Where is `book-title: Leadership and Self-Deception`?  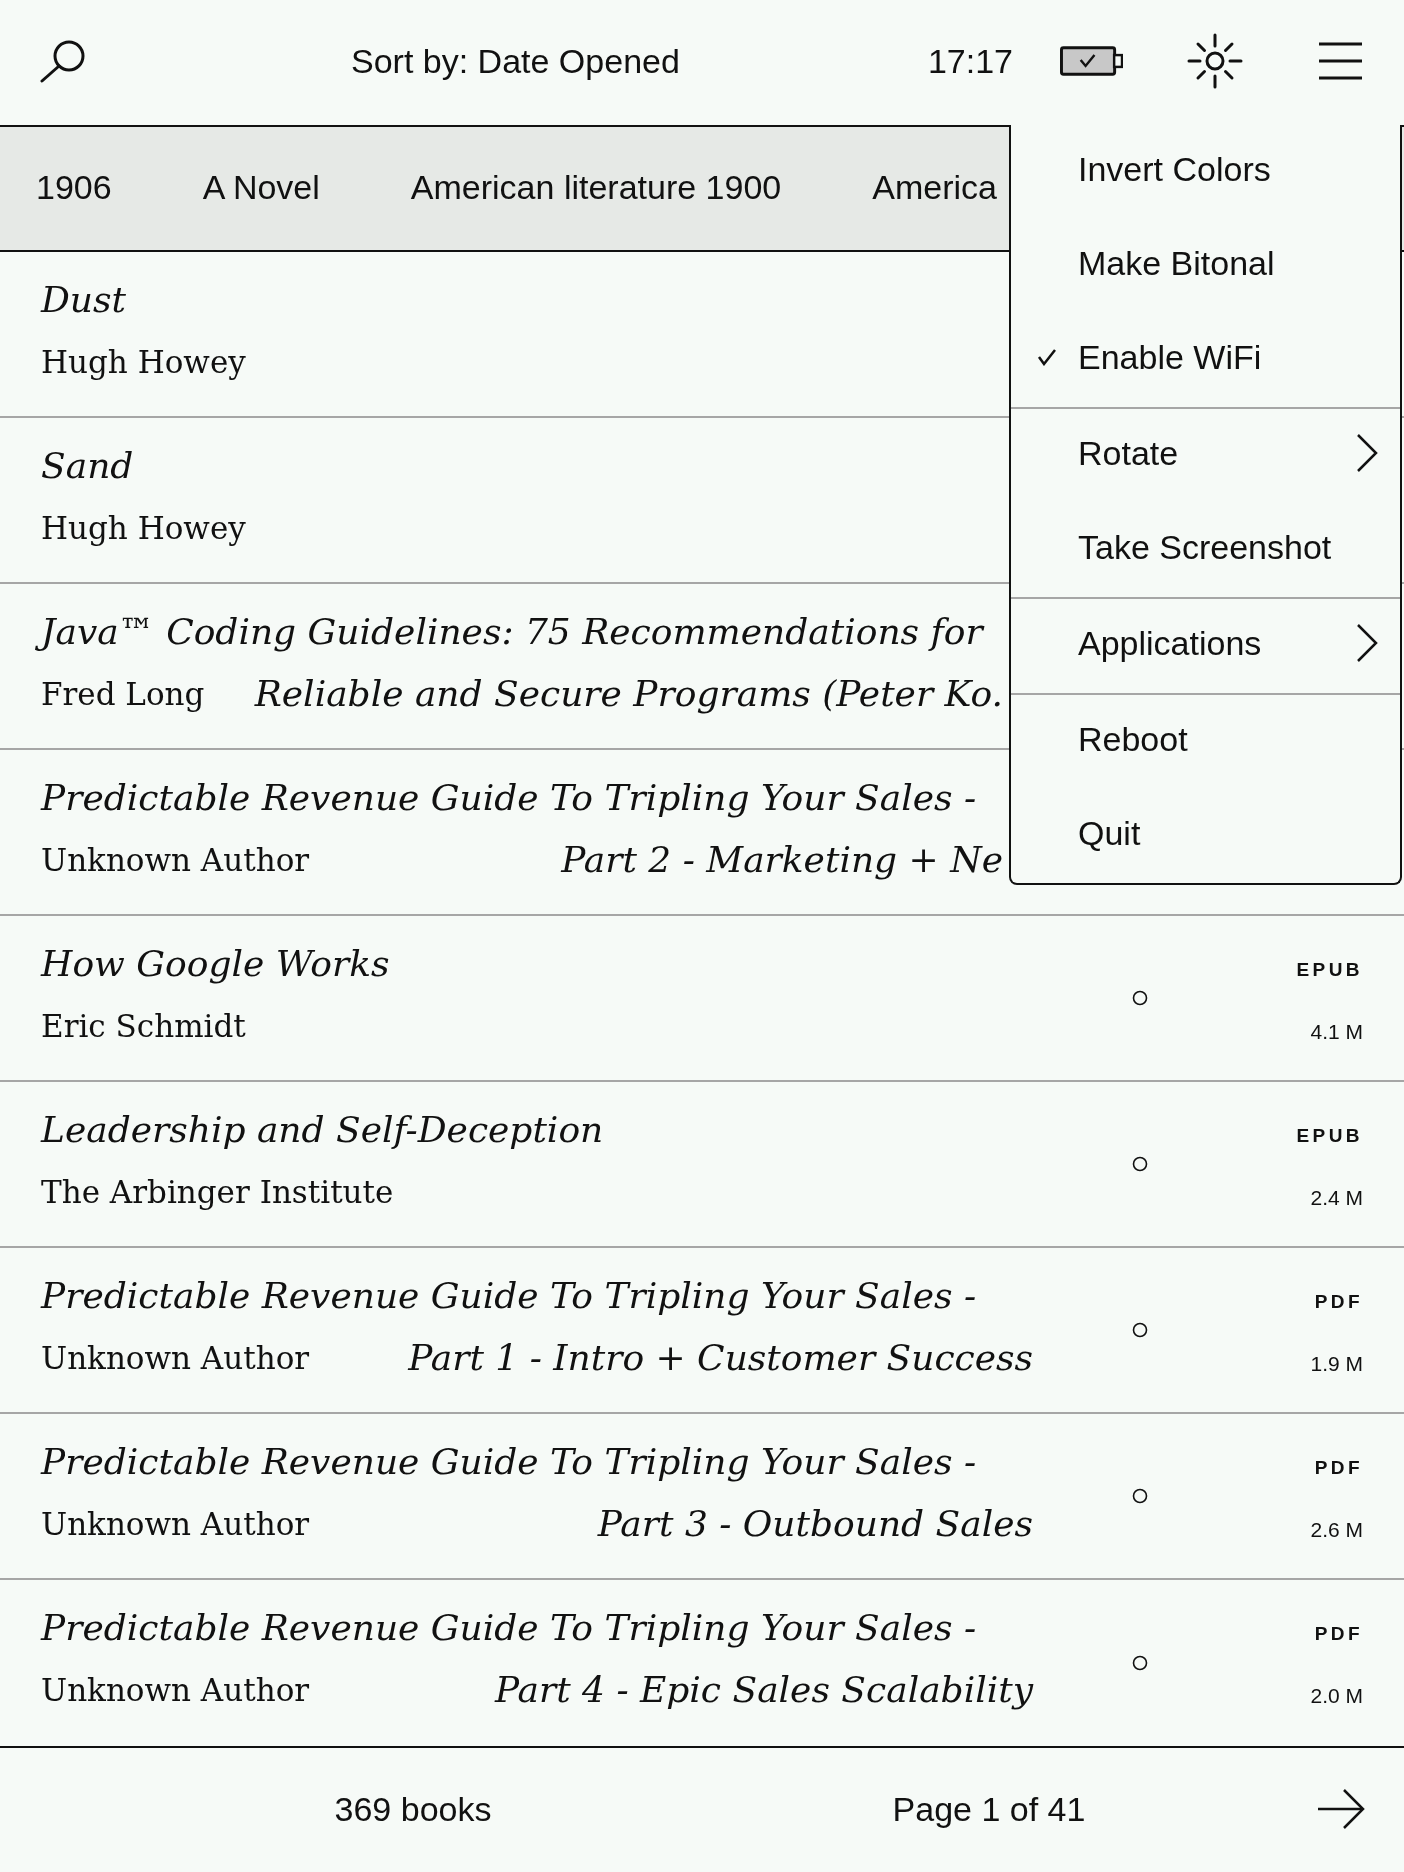
book-title: Leadership and Self-Deception is located at coordinates (322, 1130).